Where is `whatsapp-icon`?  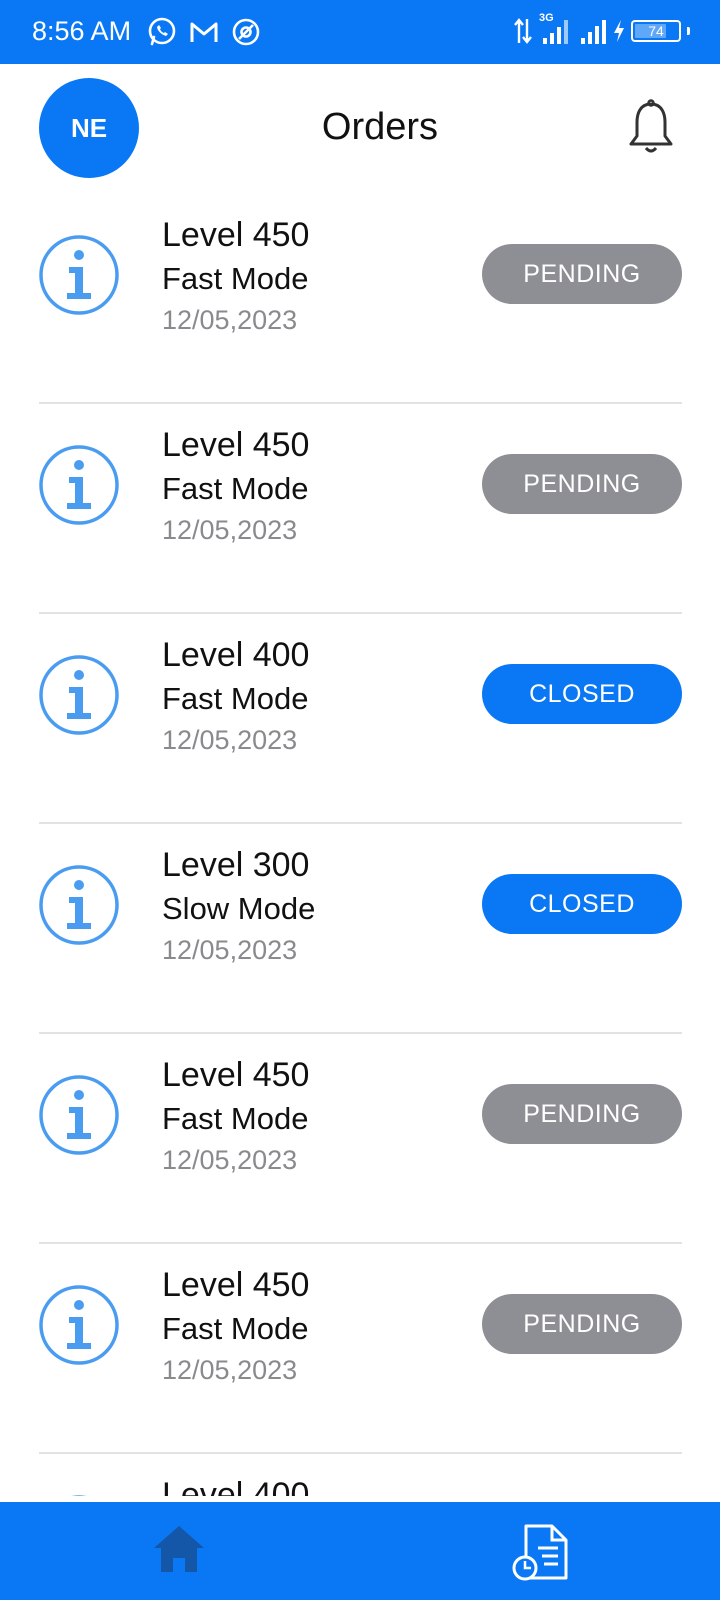
whatsapp-icon is located at coordinates (162, 31).